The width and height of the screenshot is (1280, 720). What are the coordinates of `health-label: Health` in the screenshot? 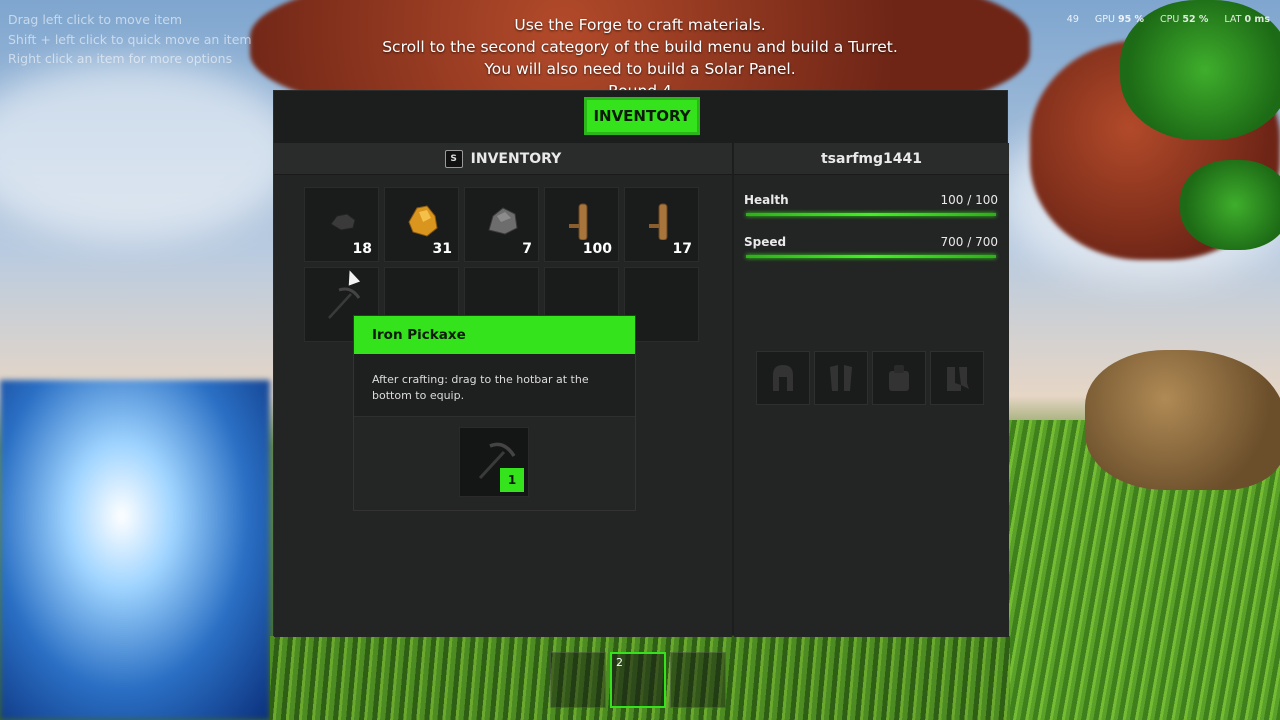 It's located at (766, 200).